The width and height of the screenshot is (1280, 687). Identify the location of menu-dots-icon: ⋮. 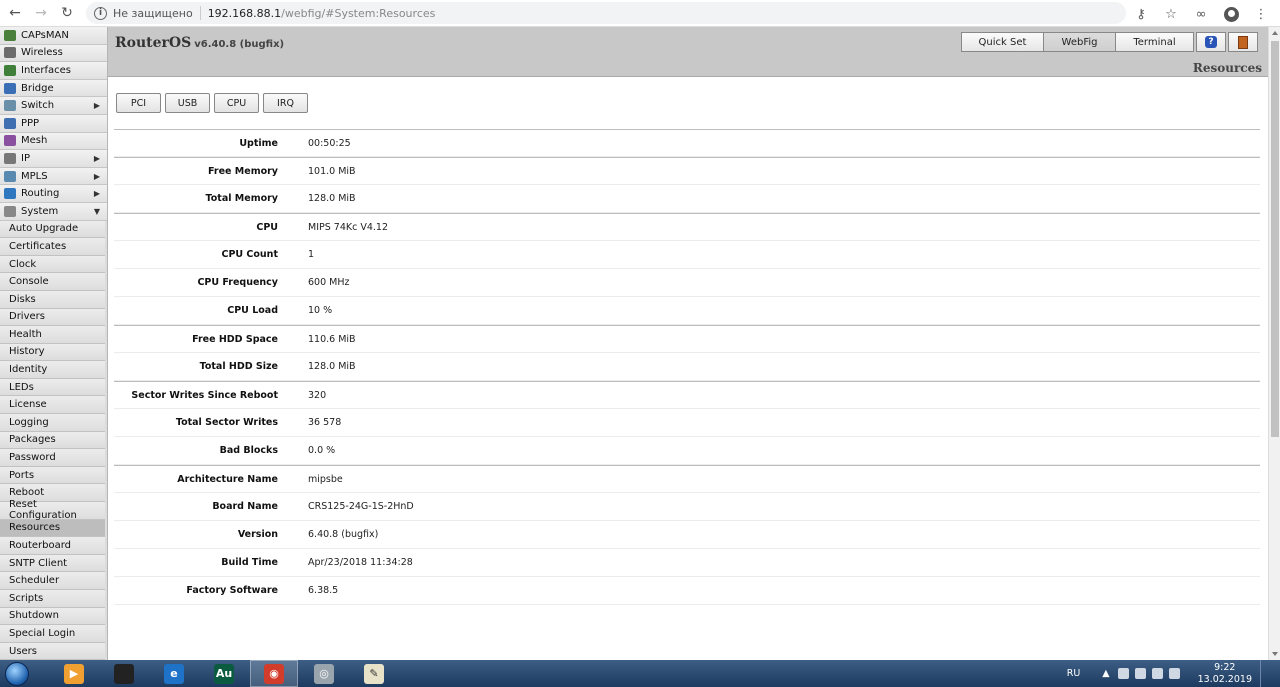
(1261, 14).